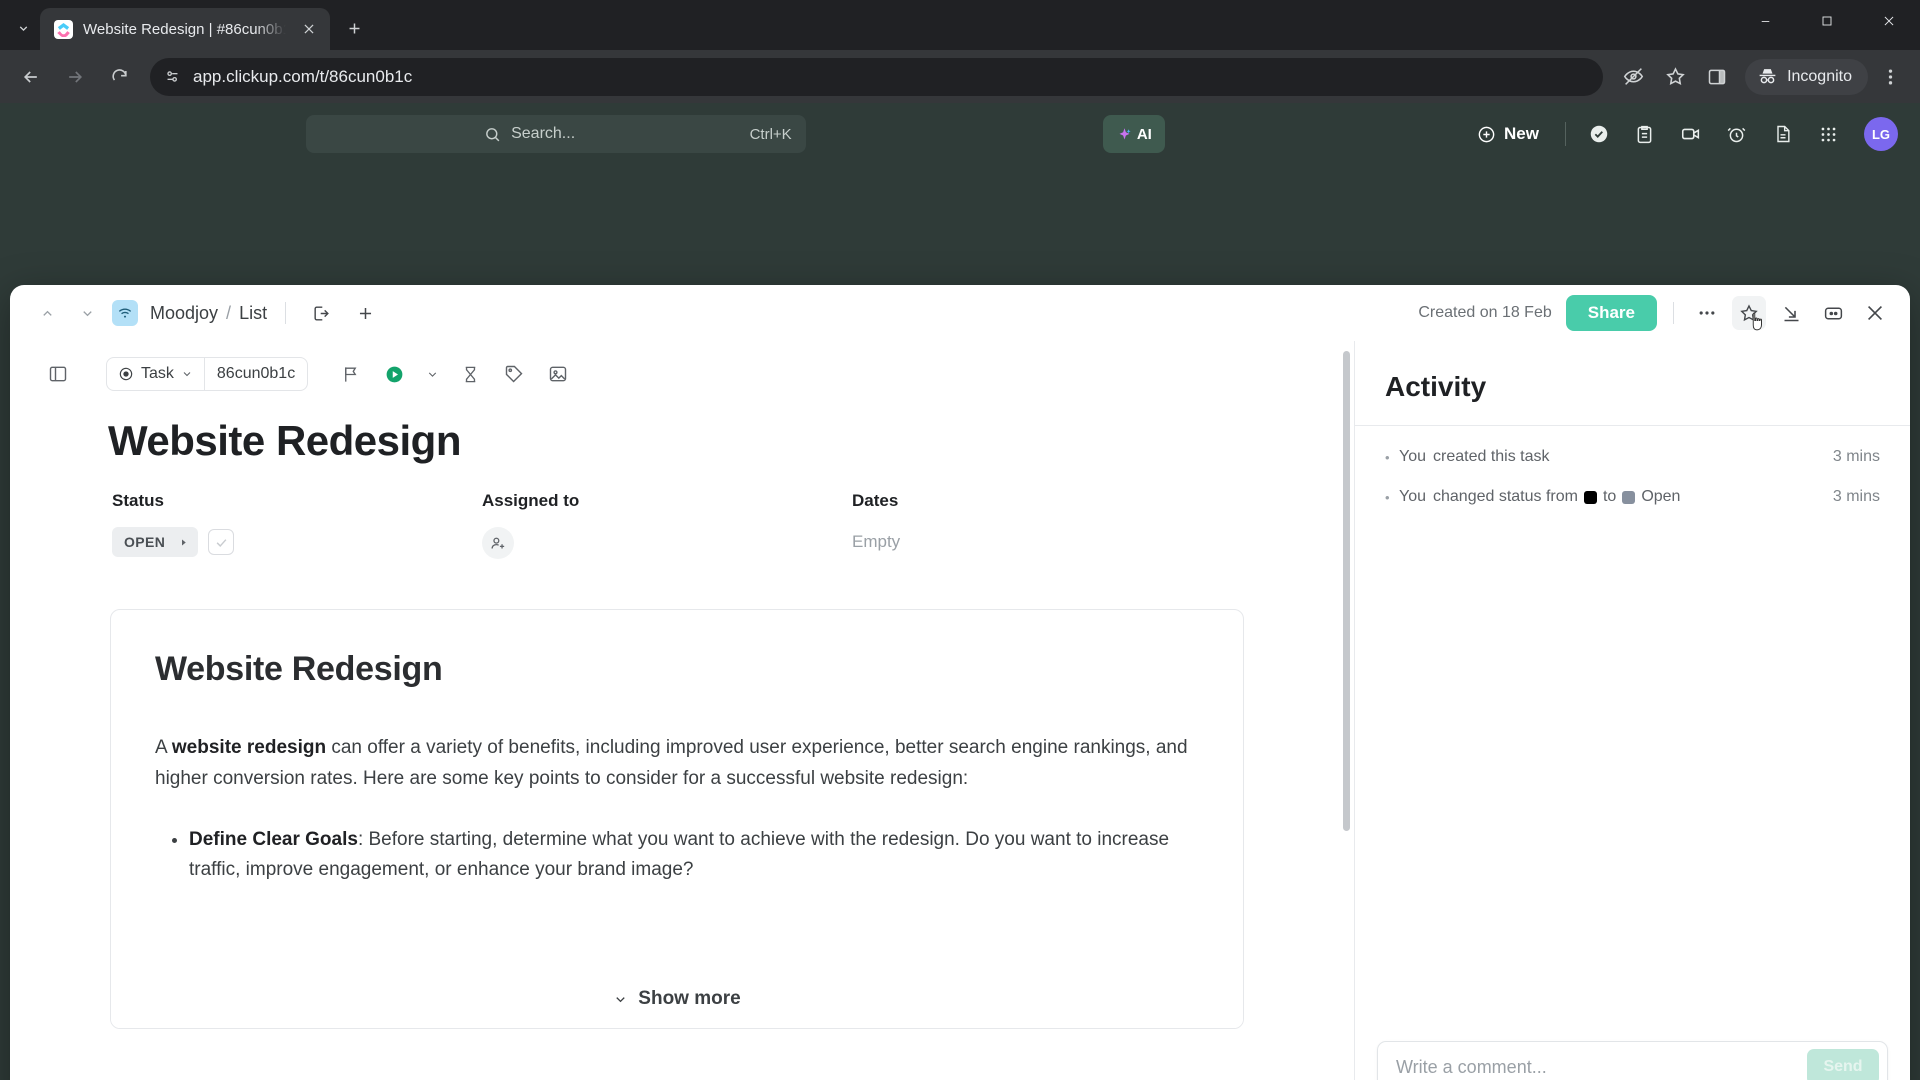  I want to click on search-icon, so click(492, 134).